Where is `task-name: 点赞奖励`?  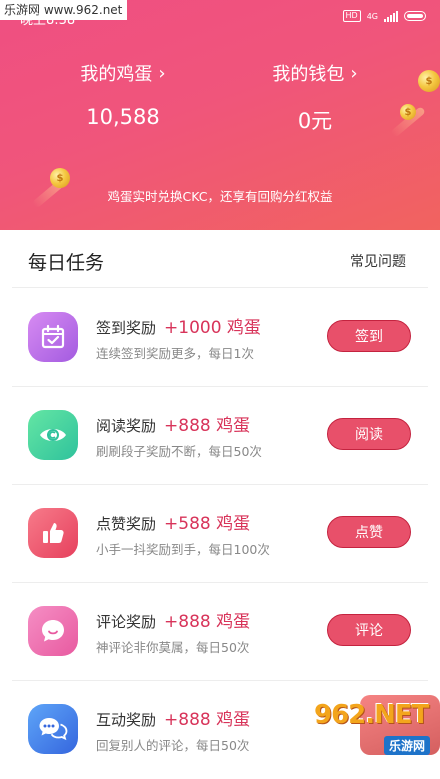 task-name: 点赞奖励 is located at coordinates (126, 524).